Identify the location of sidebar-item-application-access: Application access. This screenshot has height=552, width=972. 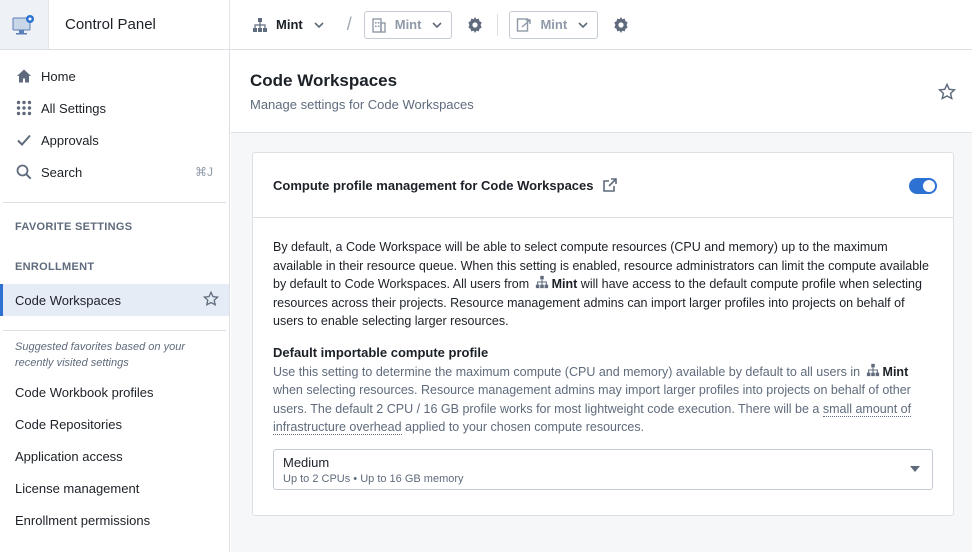
(114, 456).